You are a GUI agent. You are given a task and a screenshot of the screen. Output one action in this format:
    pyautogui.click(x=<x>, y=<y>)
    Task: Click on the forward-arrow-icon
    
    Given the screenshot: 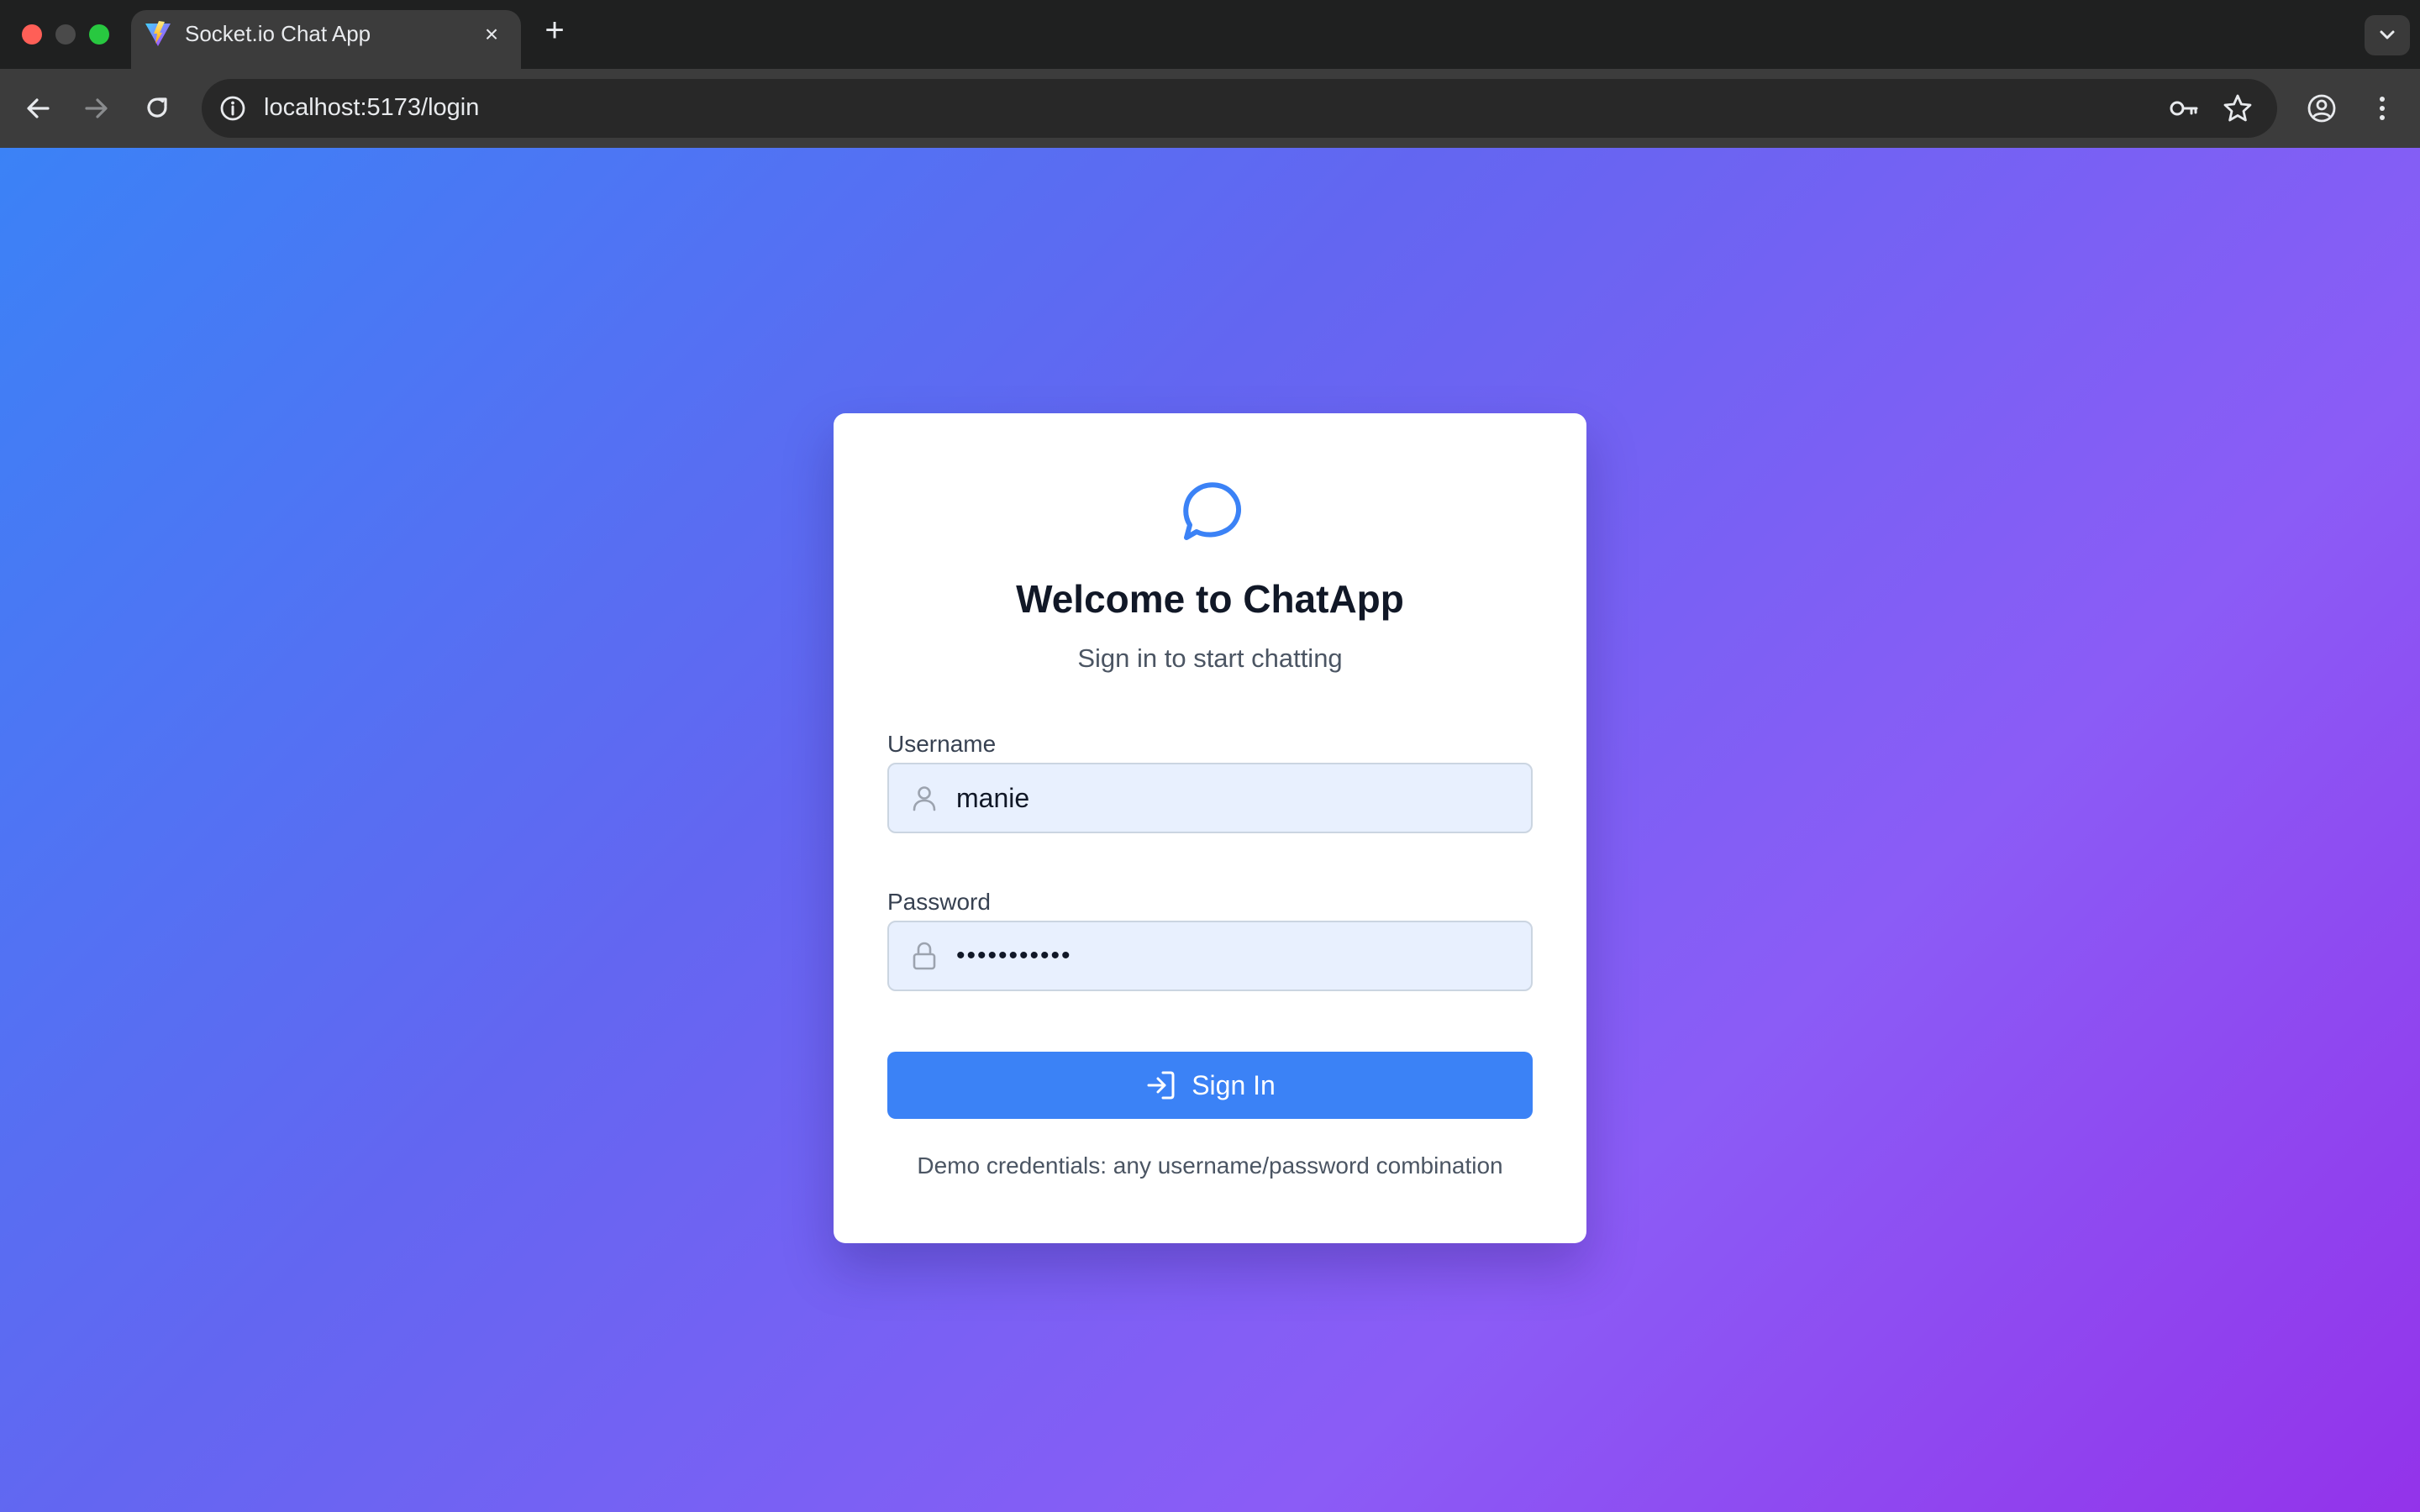 What is the action you would take?
    pyautogui.click(x=96, y=108)
    